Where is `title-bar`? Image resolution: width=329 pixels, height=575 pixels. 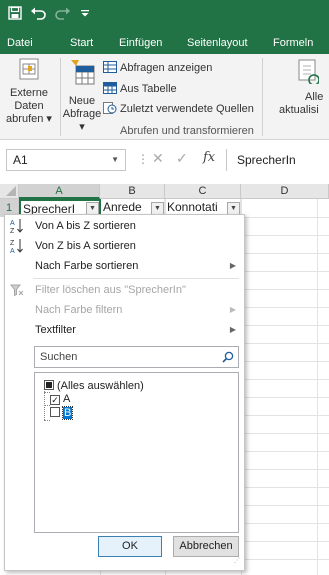
title-bar is located at coordinates (164, 16).